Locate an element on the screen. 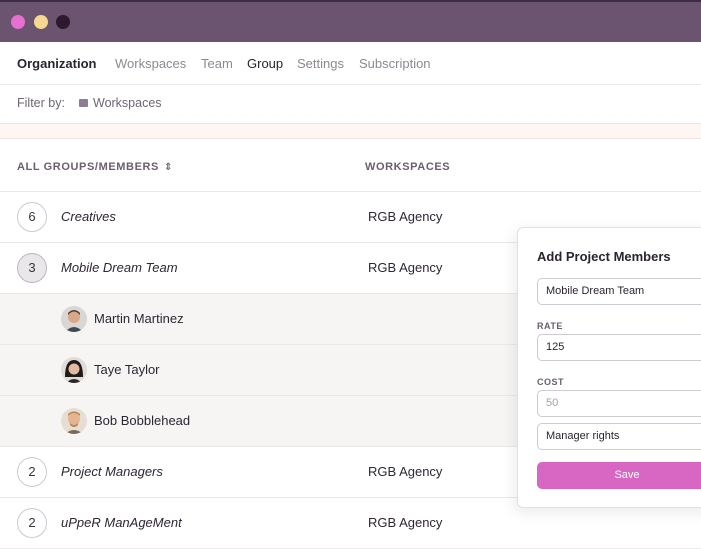 This screenshot has width=701, height=549. cost-input: 50 is located at coordinates (619, 403).